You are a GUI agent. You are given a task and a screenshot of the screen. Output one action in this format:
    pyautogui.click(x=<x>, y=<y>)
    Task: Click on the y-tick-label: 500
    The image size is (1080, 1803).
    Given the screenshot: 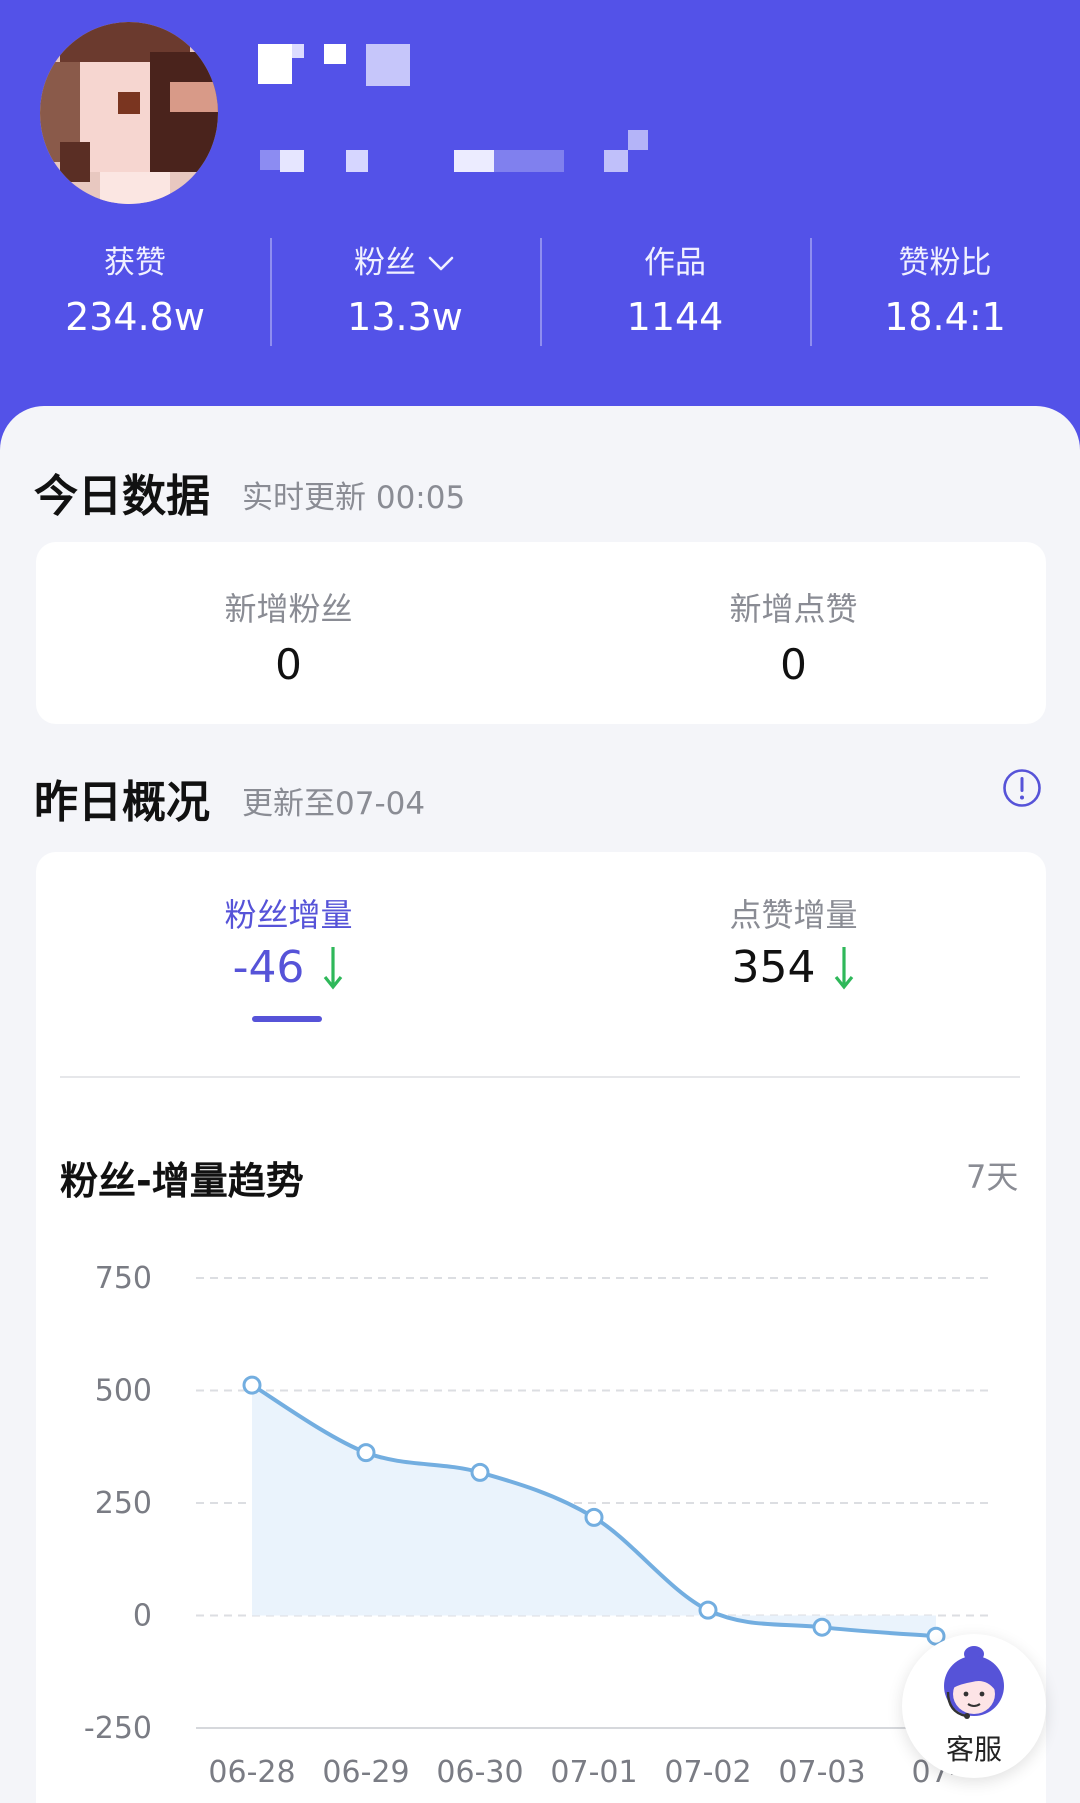 What is the action you would take?
    pyautogui.click(x=123, y=1391)
    